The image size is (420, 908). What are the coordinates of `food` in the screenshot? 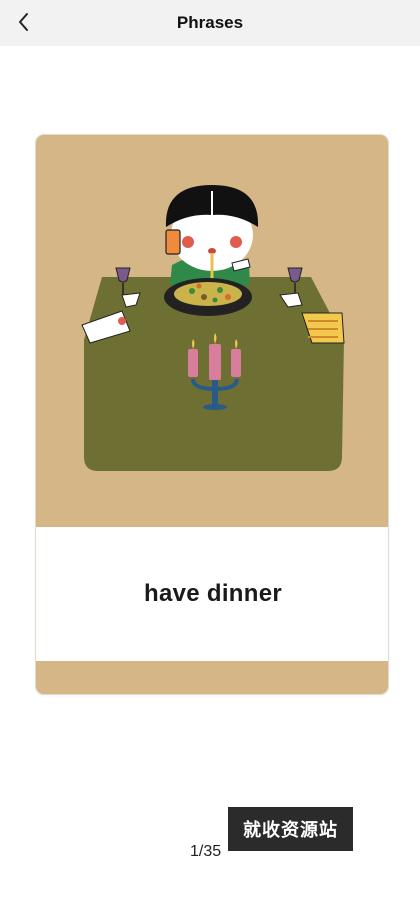 It's located at (208, 294).